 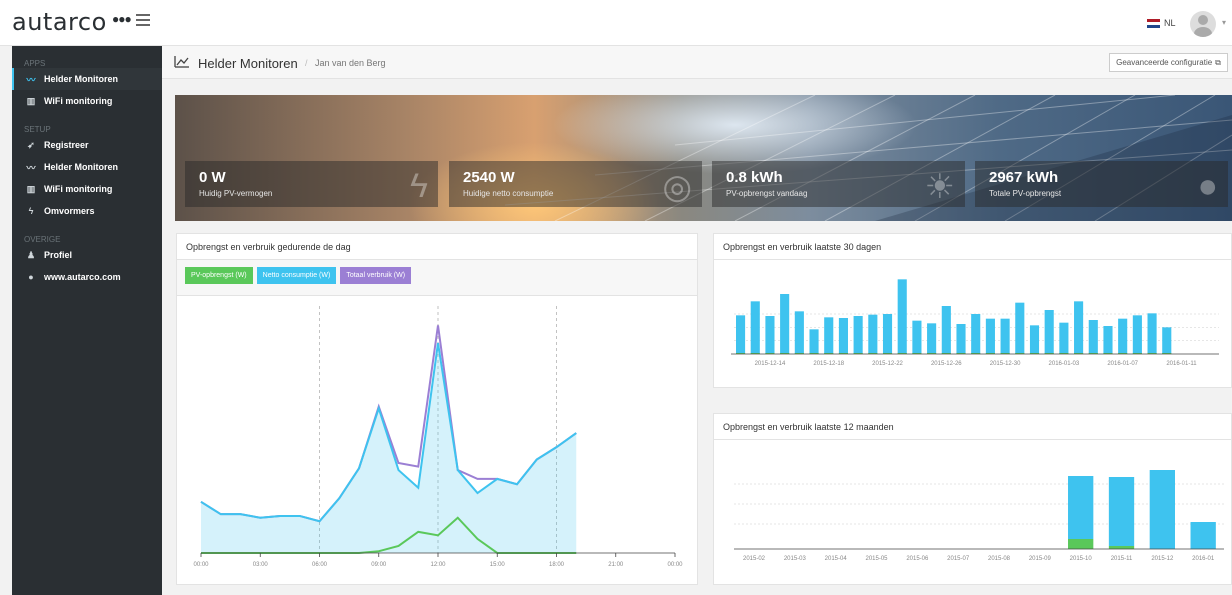 What do you see at coordinates (87, 167) in the screenshot?
I see `sidebar-item-setup-helder-monitoren: 〰 Helder Monitoren` at bounding box center [87, 167].